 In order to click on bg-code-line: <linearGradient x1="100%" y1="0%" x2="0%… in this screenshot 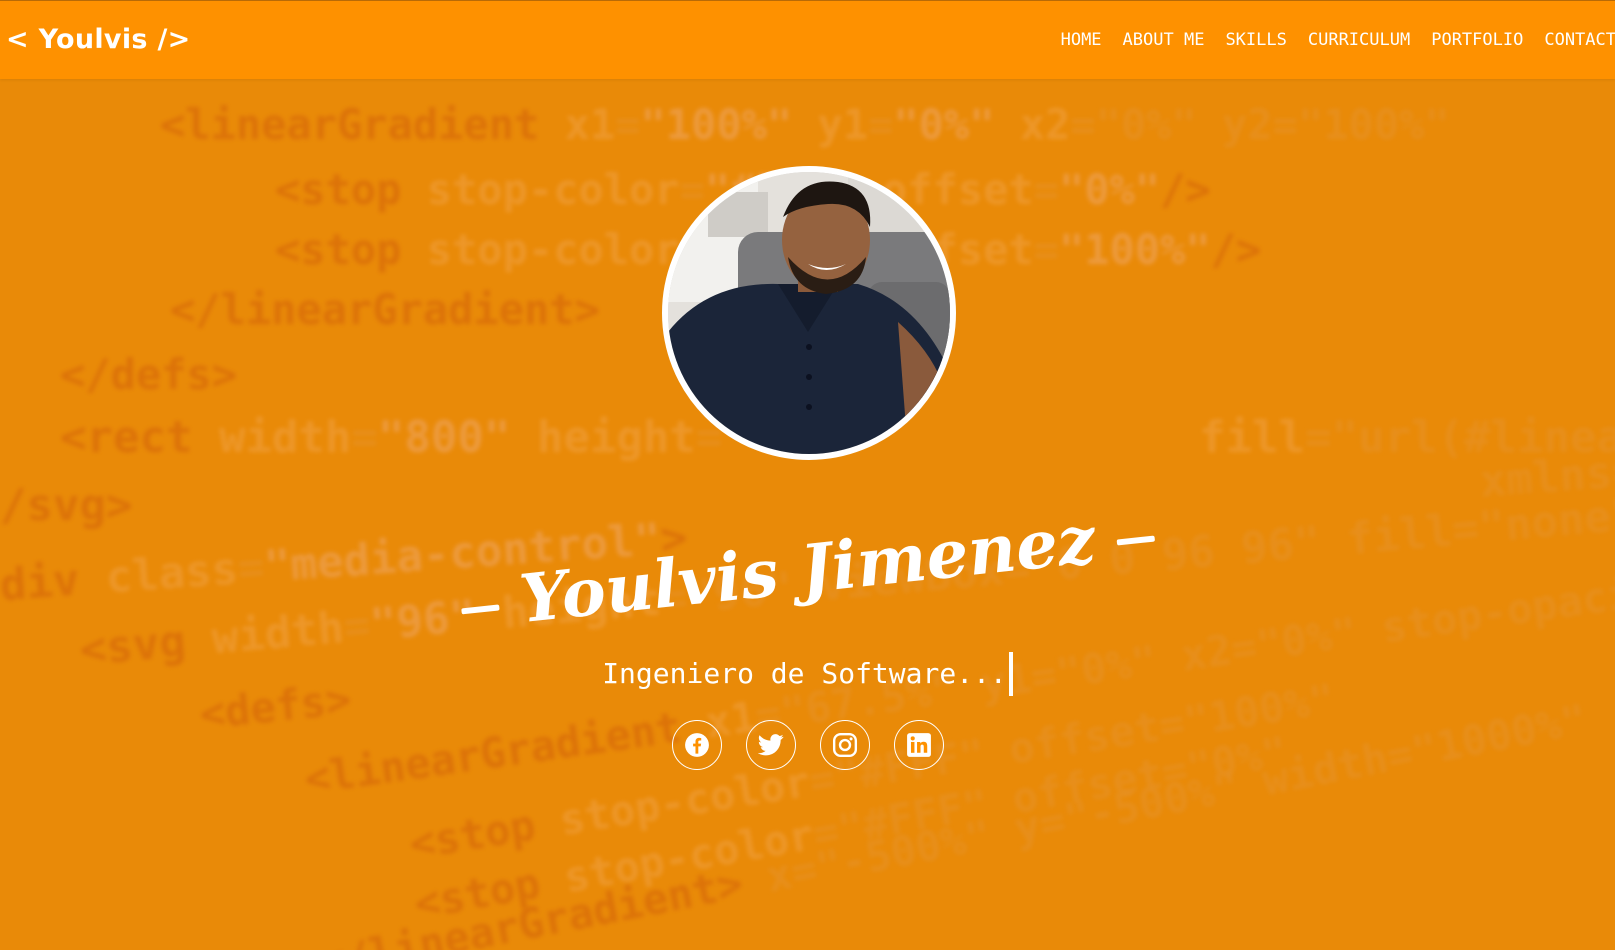, I will do `click(805, 124)`.